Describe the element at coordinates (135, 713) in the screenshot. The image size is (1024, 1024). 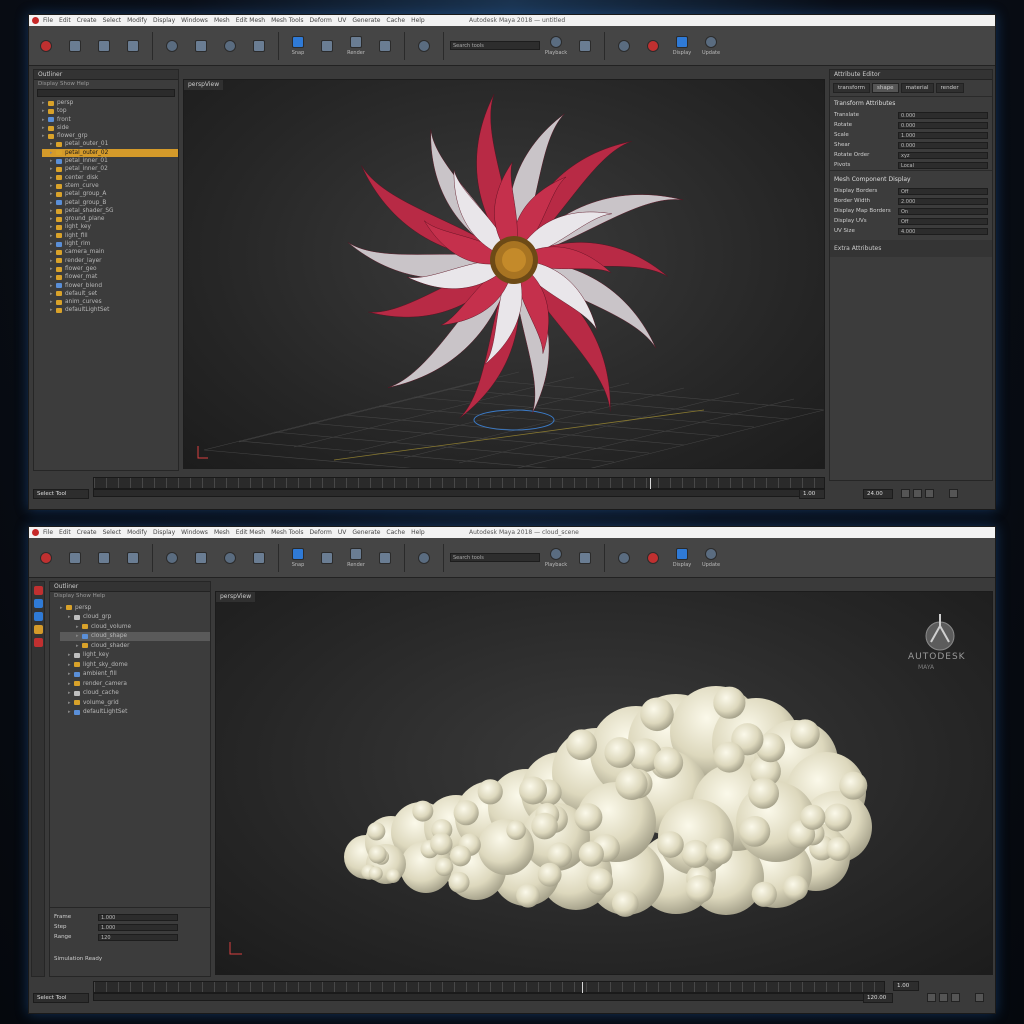
I see `outliner-row: ▸ defaultLightSet` at that location.